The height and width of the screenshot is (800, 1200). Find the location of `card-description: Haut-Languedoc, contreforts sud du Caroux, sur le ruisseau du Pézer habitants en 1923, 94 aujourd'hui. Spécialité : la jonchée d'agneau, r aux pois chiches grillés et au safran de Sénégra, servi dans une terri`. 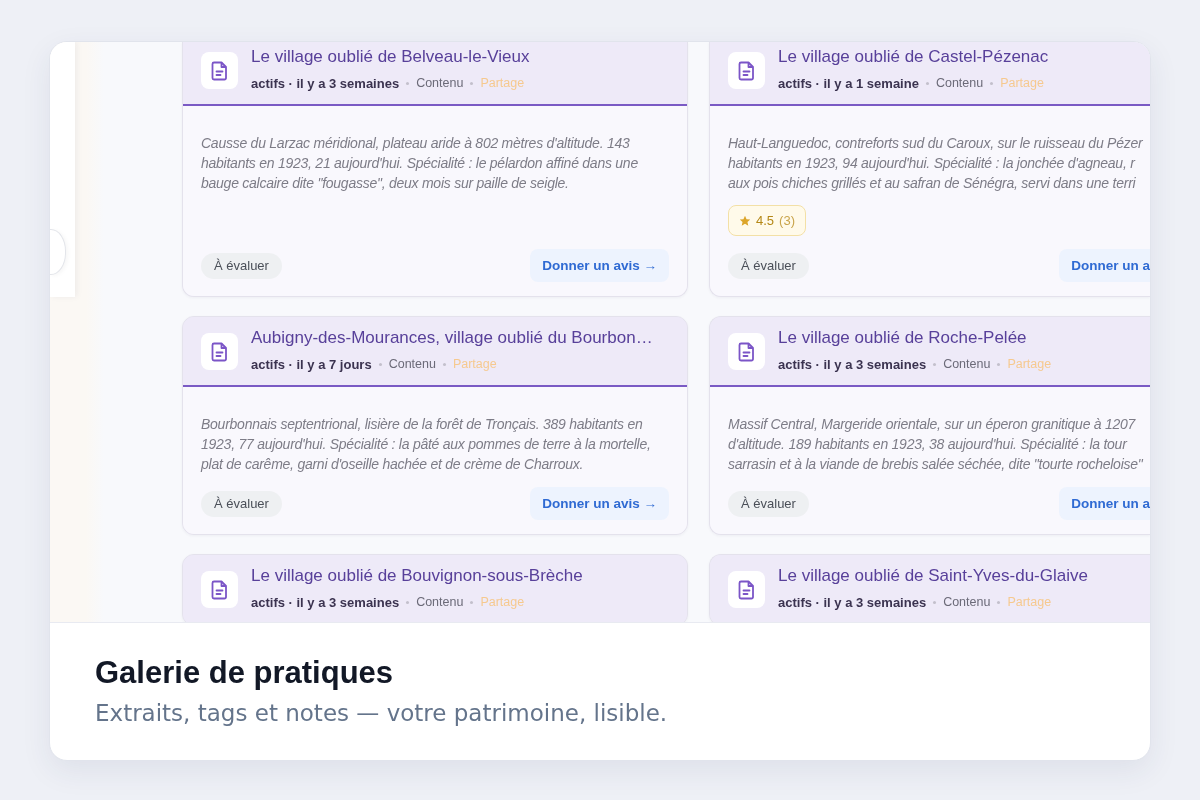

card-description: Haut-Languedoc, contreforts sud du Caroux, sur le ruisseau du Pézer habitants en 1923, 94 aujourd'hui. Spécialité : la jonchée d'agneau, r aux pois chiches grillés et au safran de Sénégra, servi dans une terri is located at coordinates (936, 163).